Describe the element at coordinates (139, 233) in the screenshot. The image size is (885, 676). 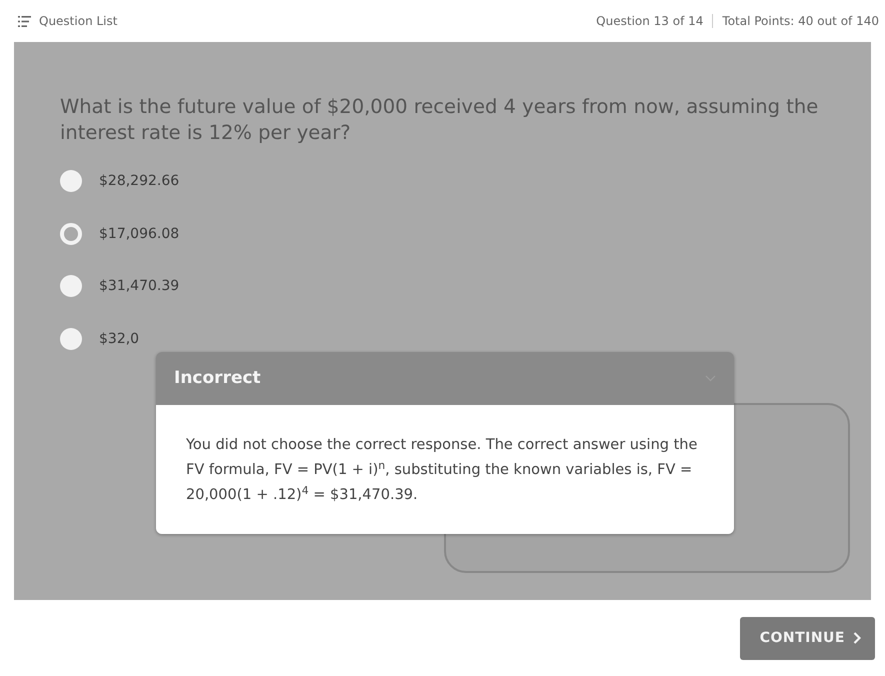
I see `answer-option: $17,096.08` at that location.